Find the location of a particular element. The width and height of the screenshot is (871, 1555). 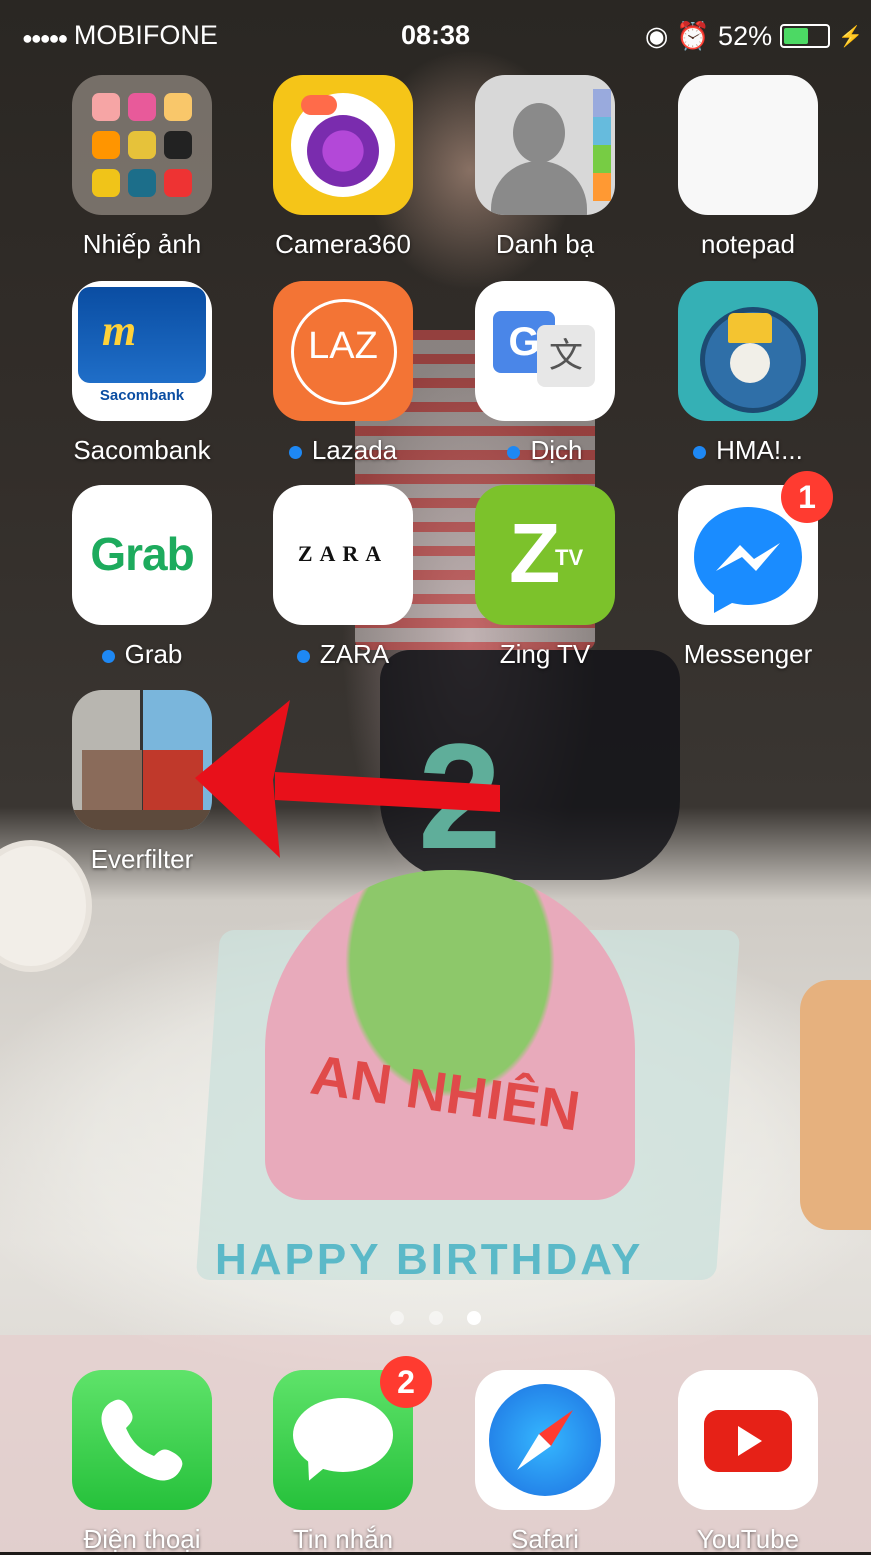

app-label: Danh bạ is located at coordinates (545, 244).